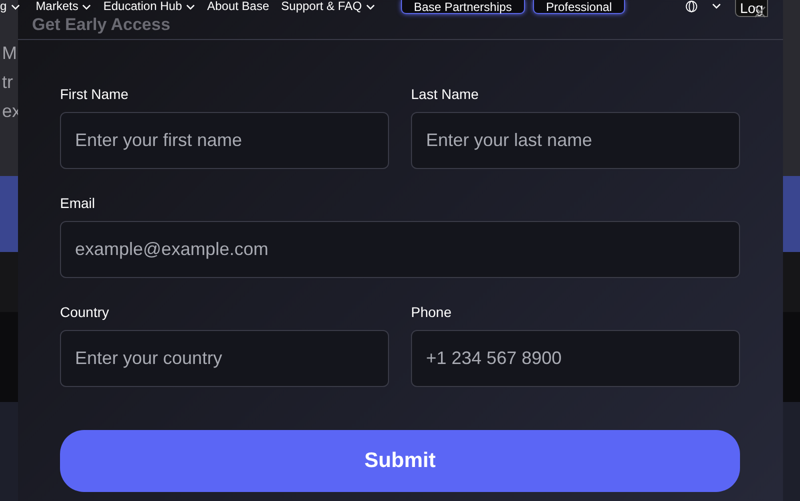  What do you see at coordinates (328, 6) in the screenshot?
I see `nav-link: Support & FAQ` at bounding box center [328, 6].